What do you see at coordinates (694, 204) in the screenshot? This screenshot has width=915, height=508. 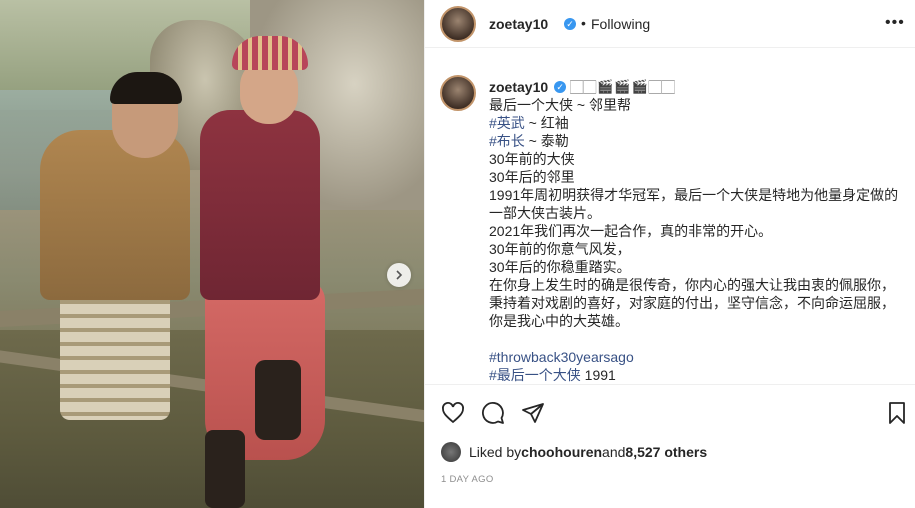 I see `caption-line: 1991年周初明获得才华冠军，最后一个大侠是特地为他量身定做的一部大侠古装片。` at bounding box center [694, 204].